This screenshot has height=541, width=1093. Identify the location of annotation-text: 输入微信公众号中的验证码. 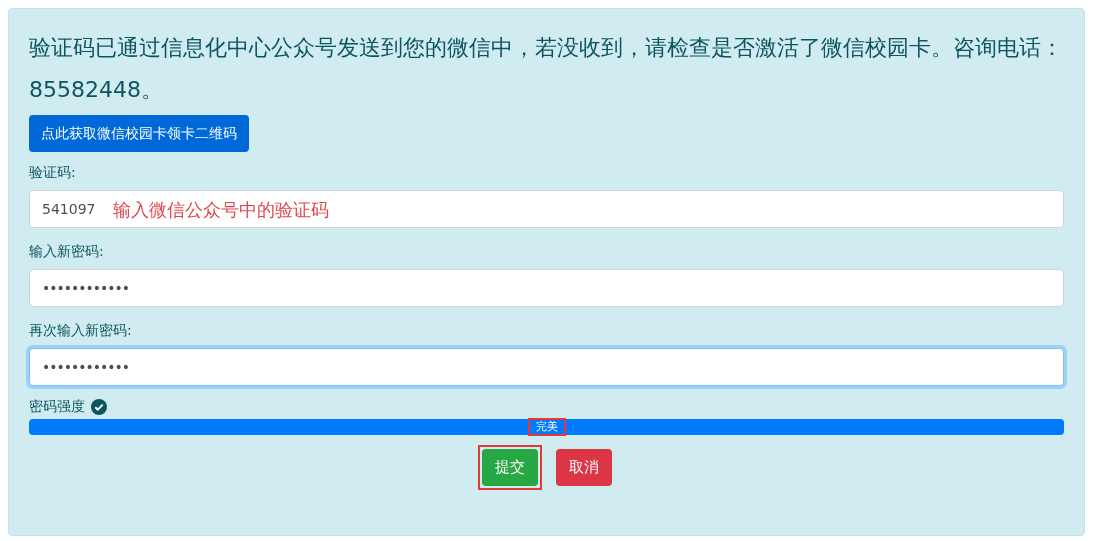
(221, 209).